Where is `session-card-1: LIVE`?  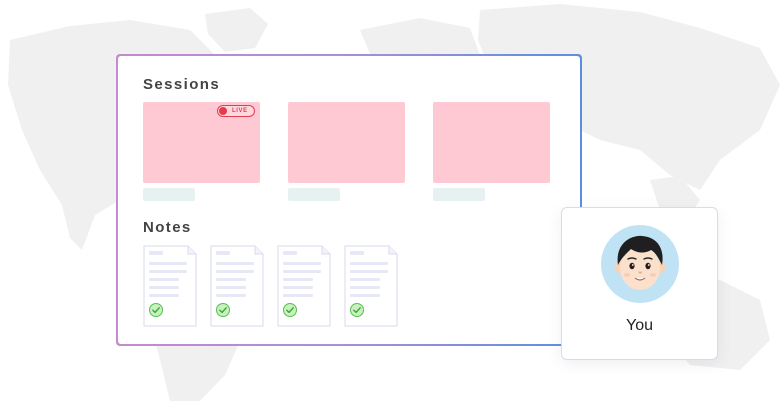
session-card-1: LIVE is located at coordinates (201, 151).